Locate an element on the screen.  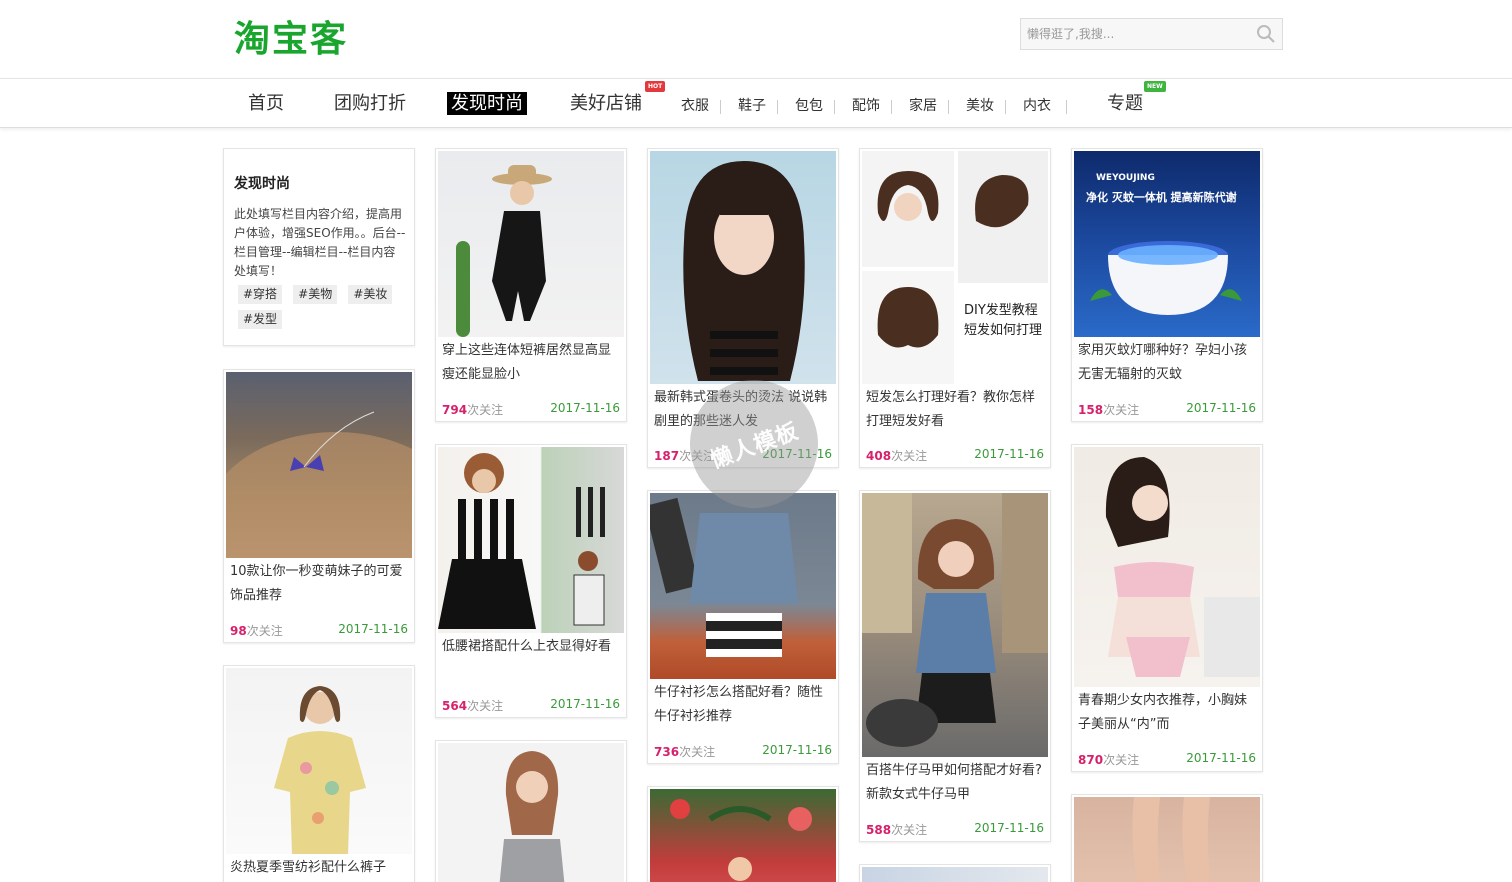
article-image: WEYOUJING 净化 灭蚊一体机 提高新陈代谢 is located at coordinates (1167, 244).